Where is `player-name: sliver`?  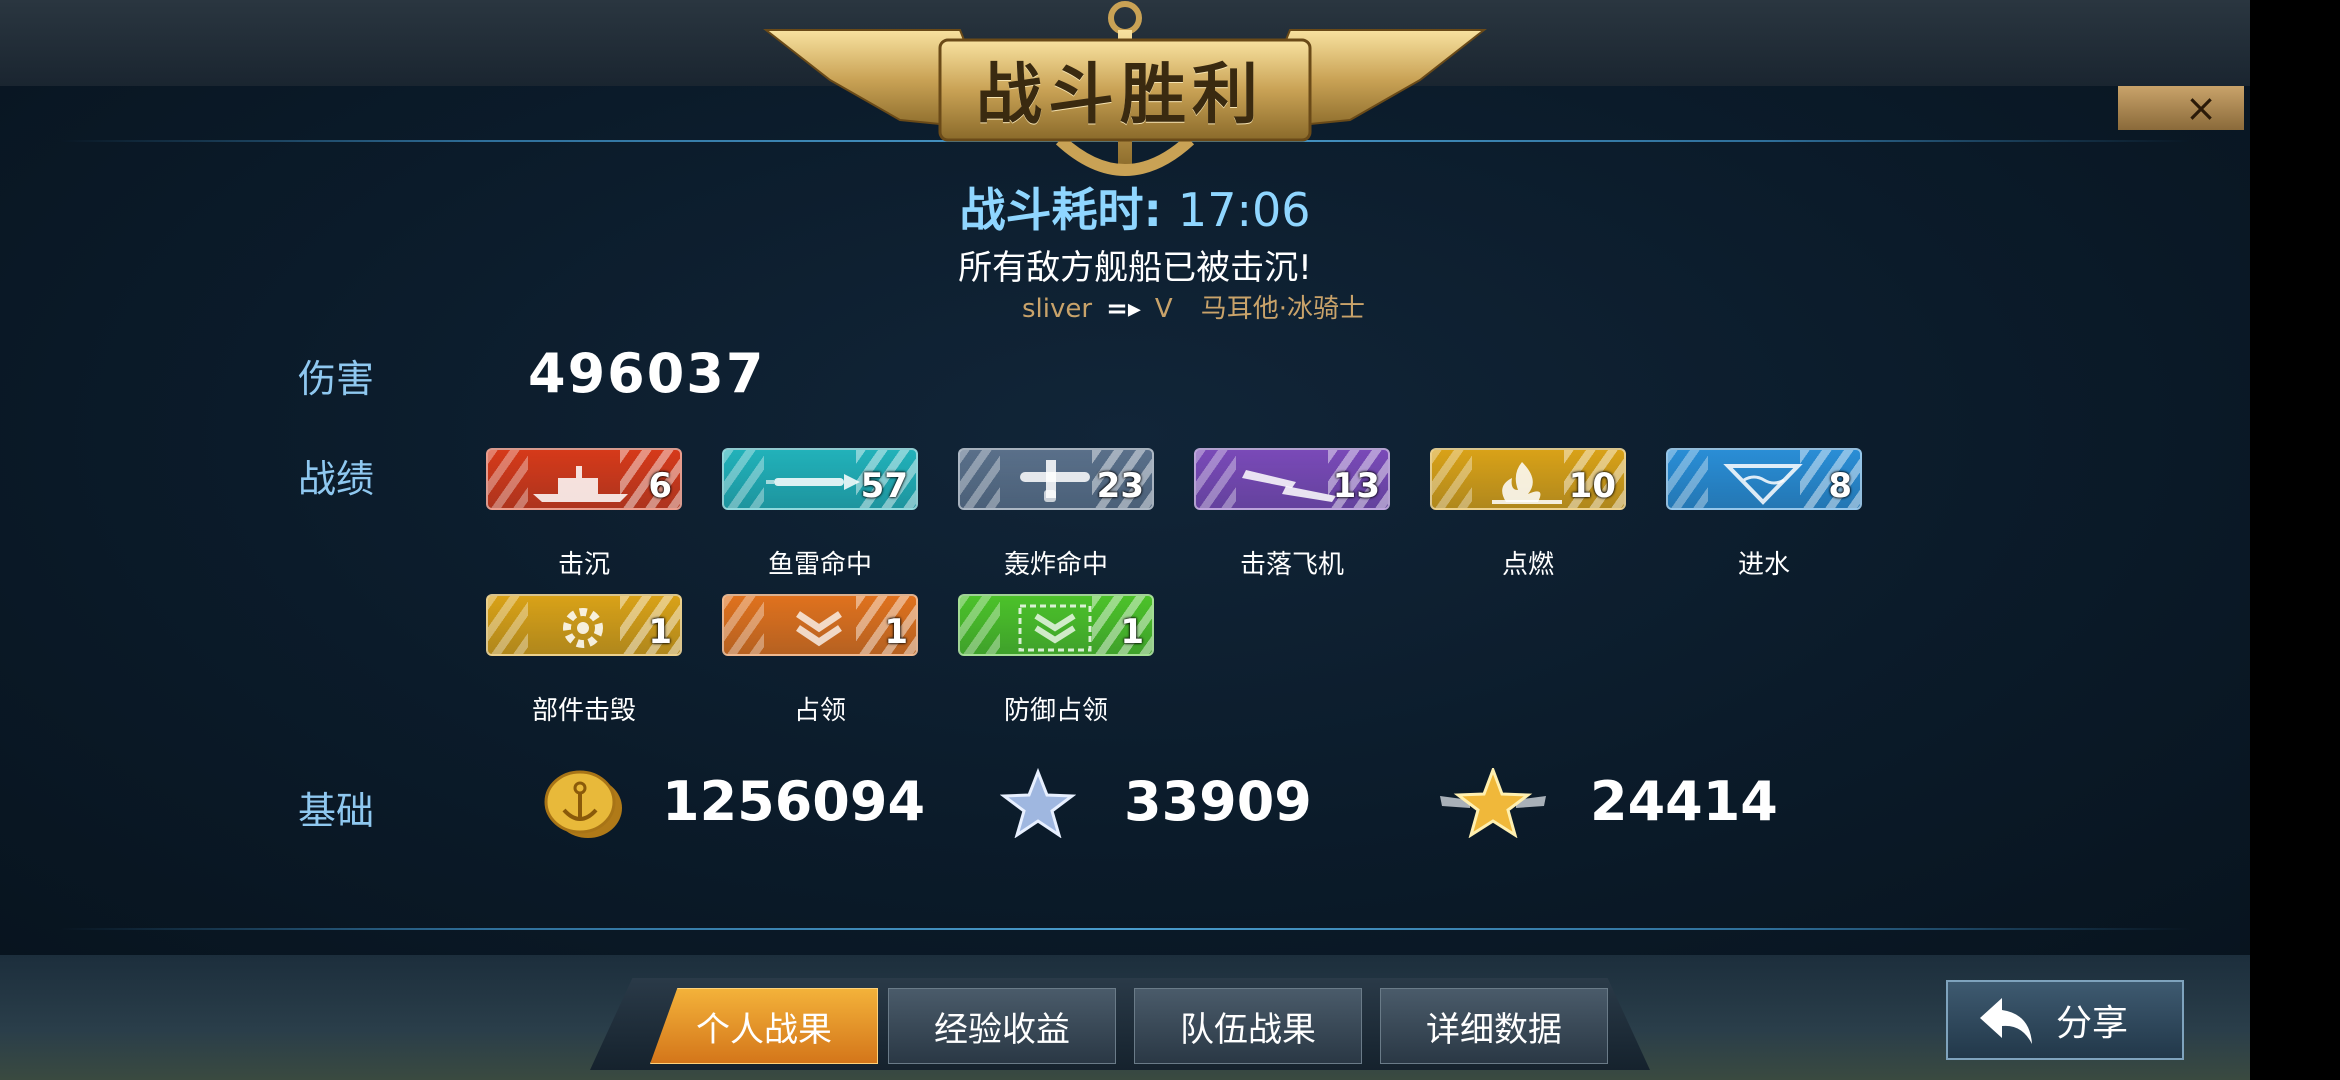 player-name: sliver is located at coordinates (1057, 309).